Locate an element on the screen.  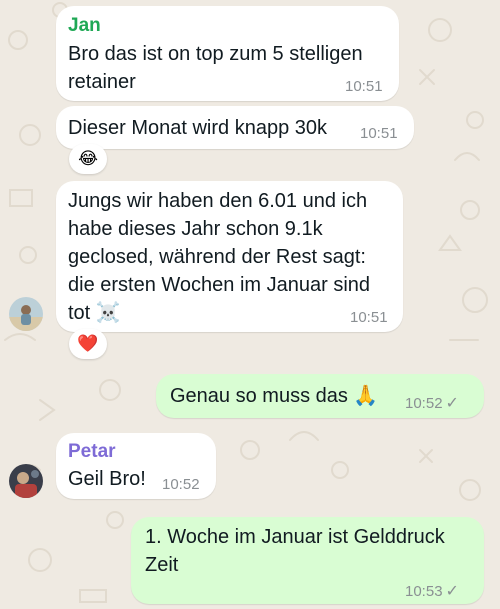
message-bubble: Dieser Monat wird knapp 30k 10:51 is located at coordinates (235, 127).